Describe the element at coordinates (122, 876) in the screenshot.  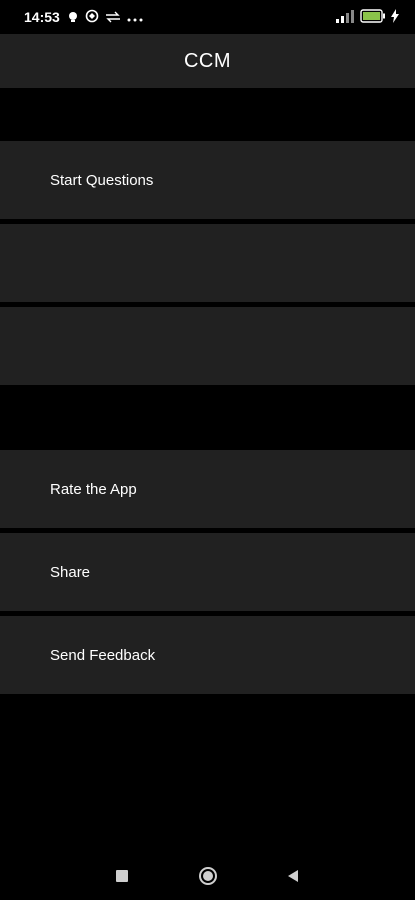
I see `recents-icon` at that location.